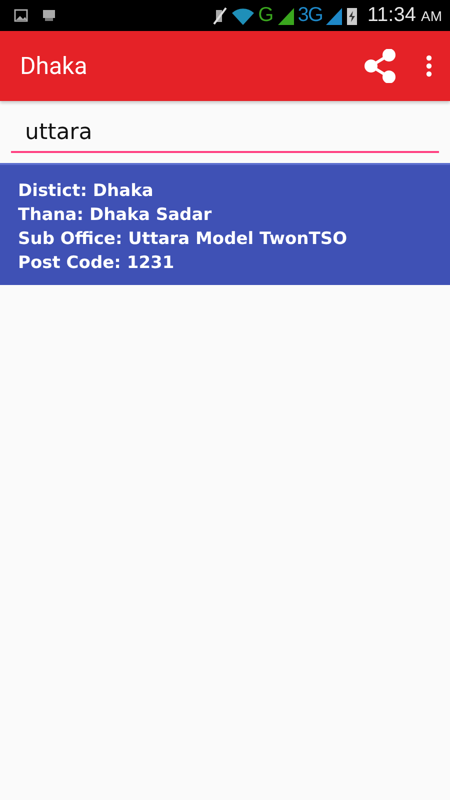 The image size is (450, 800). What do you see at coordinates (220, 16) in the screenshot?
I see `mute-icon` at bounding box center [220, 16].